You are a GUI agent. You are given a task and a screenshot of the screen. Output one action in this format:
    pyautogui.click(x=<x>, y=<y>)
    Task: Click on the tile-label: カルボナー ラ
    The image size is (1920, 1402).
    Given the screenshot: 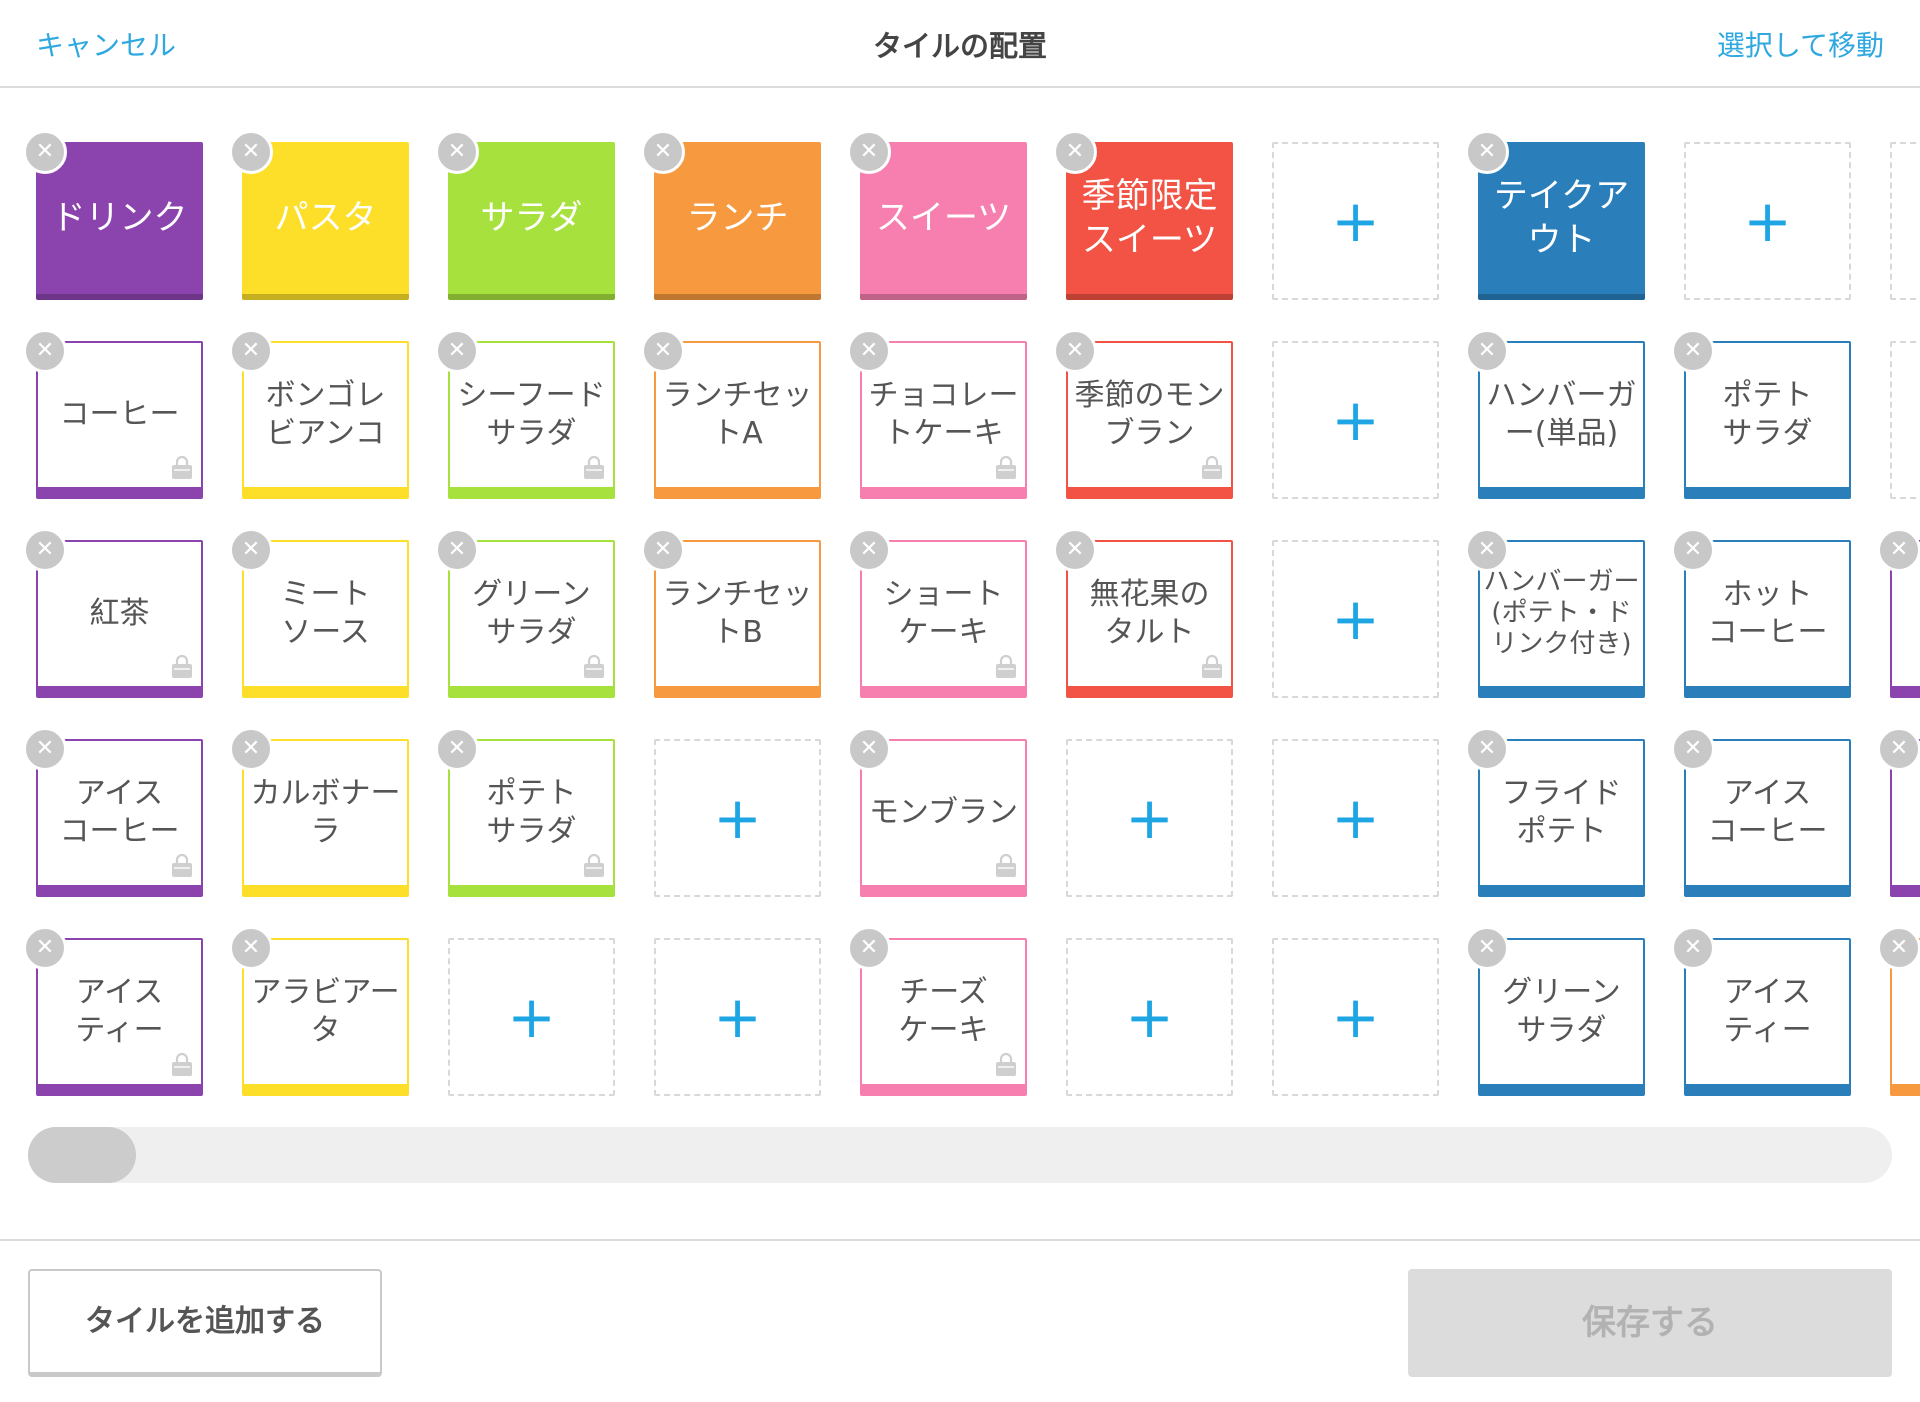 What is the action you would take?
    pyautogui.click(x=325, y=812)
    